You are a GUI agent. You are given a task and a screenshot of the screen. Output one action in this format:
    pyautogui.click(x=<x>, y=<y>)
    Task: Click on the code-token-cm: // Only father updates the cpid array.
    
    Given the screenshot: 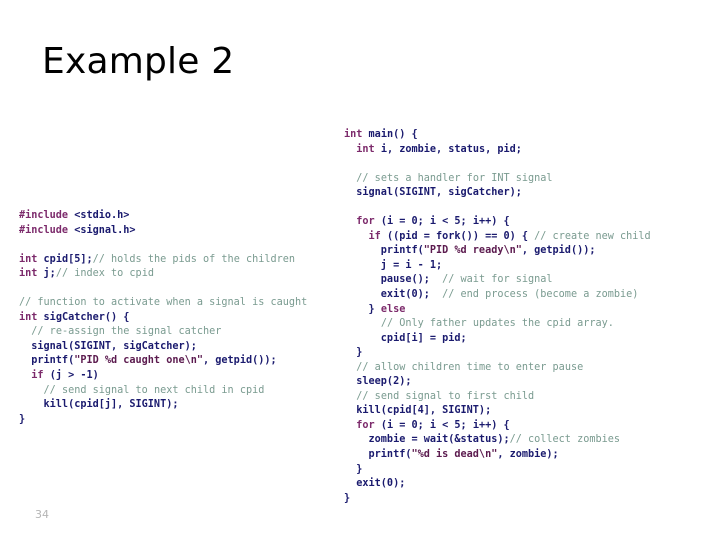 What is the action you would take?
    pyautogui.click(x=497, y=324)
    